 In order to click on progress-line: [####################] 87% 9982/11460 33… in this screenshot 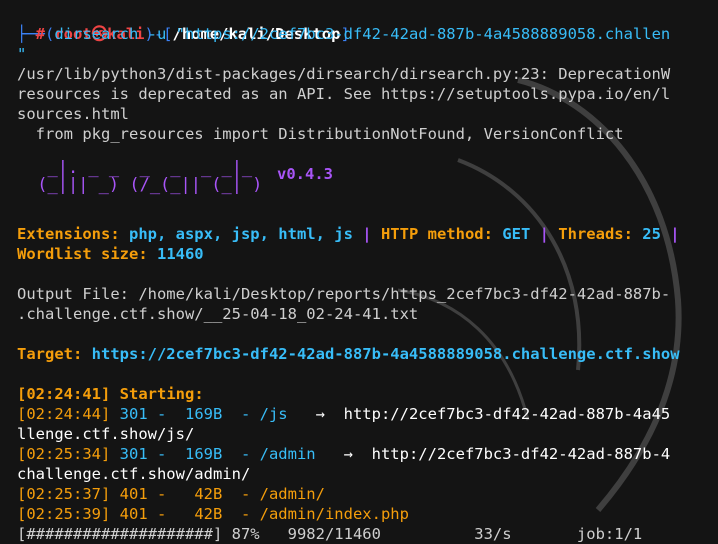, I will do `click(330, 534)`.